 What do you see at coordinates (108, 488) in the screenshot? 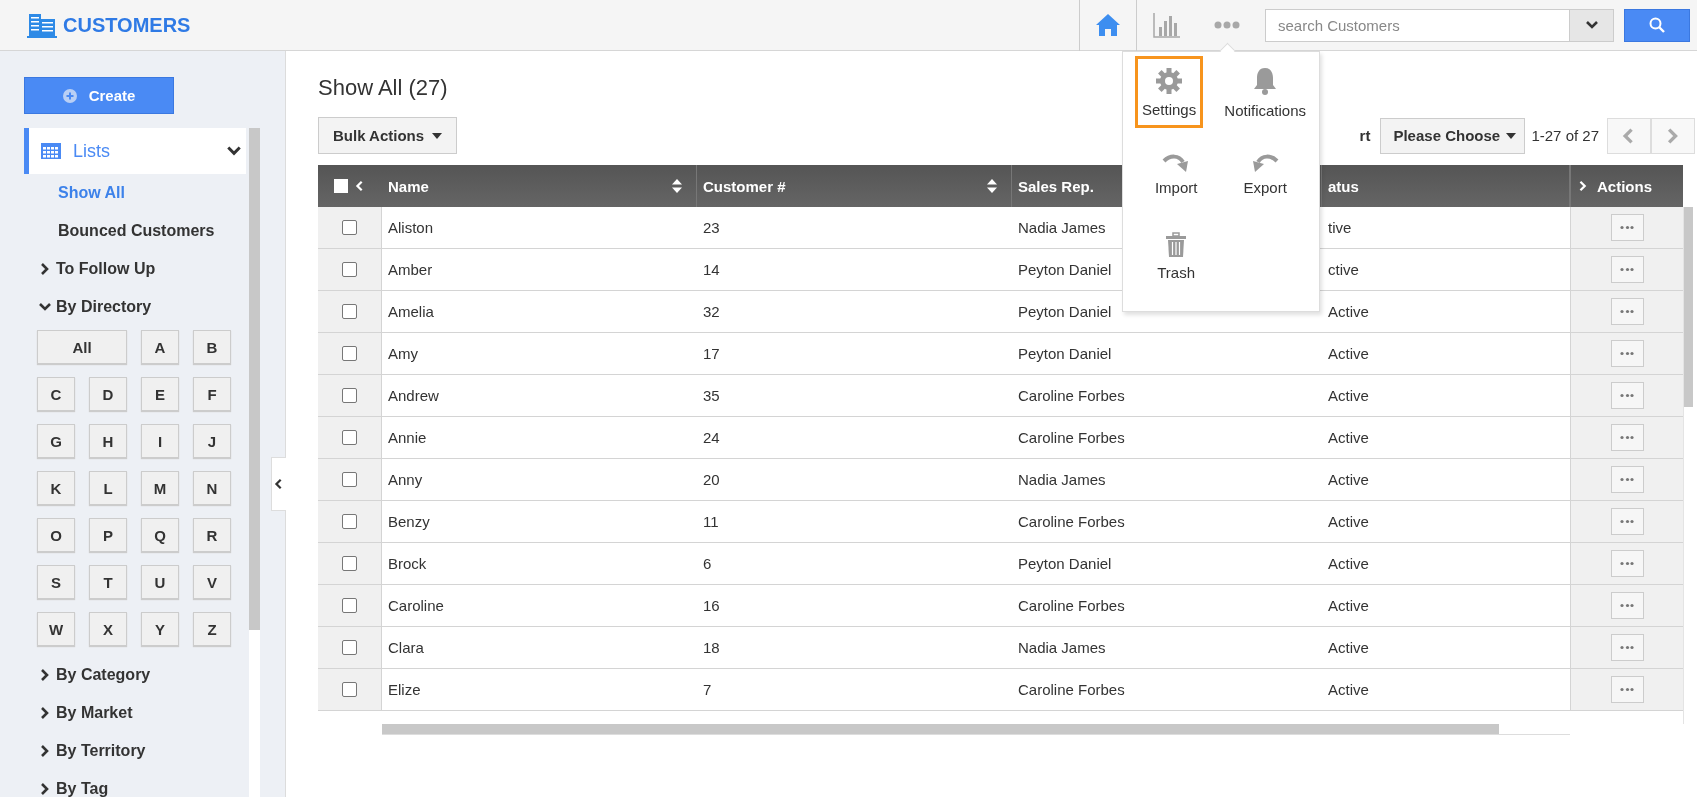
I see `letter-filter: L` at bounding box center [108, 488].